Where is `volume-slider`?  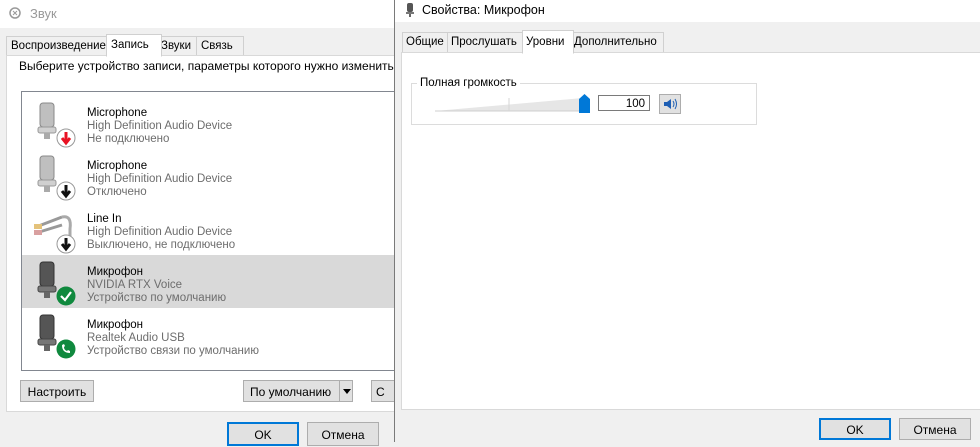 volume-slider is located at coordinates (509, 105).